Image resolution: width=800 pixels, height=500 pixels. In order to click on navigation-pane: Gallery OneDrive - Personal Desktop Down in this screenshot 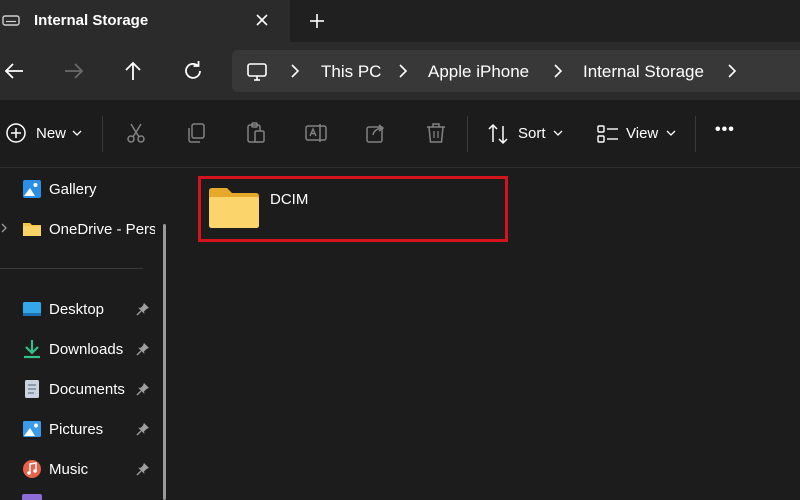, I will do `click(90, 334)`.